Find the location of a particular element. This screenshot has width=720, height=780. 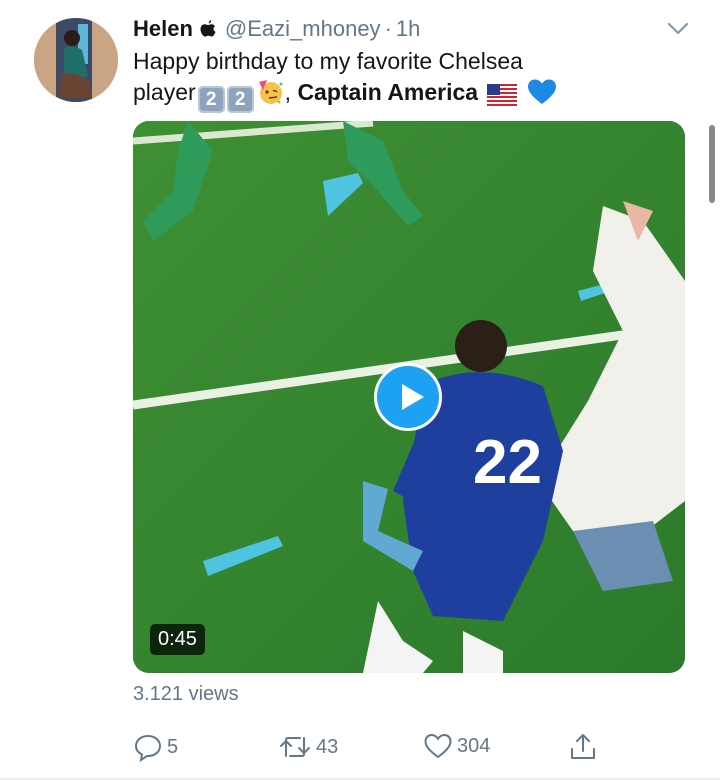

blue-heart-emoji is located at coordinates (542, 96).